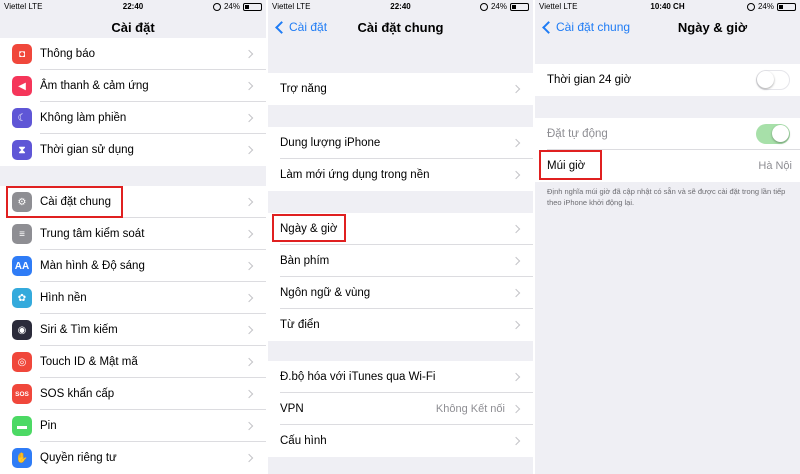  I want to click on general-item: Trợ năng, so click(400, 89).